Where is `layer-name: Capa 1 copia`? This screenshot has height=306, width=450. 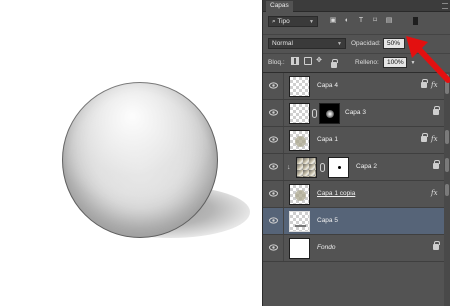
layer-name: Capa 1 copia is located at coordinates (336, 193).